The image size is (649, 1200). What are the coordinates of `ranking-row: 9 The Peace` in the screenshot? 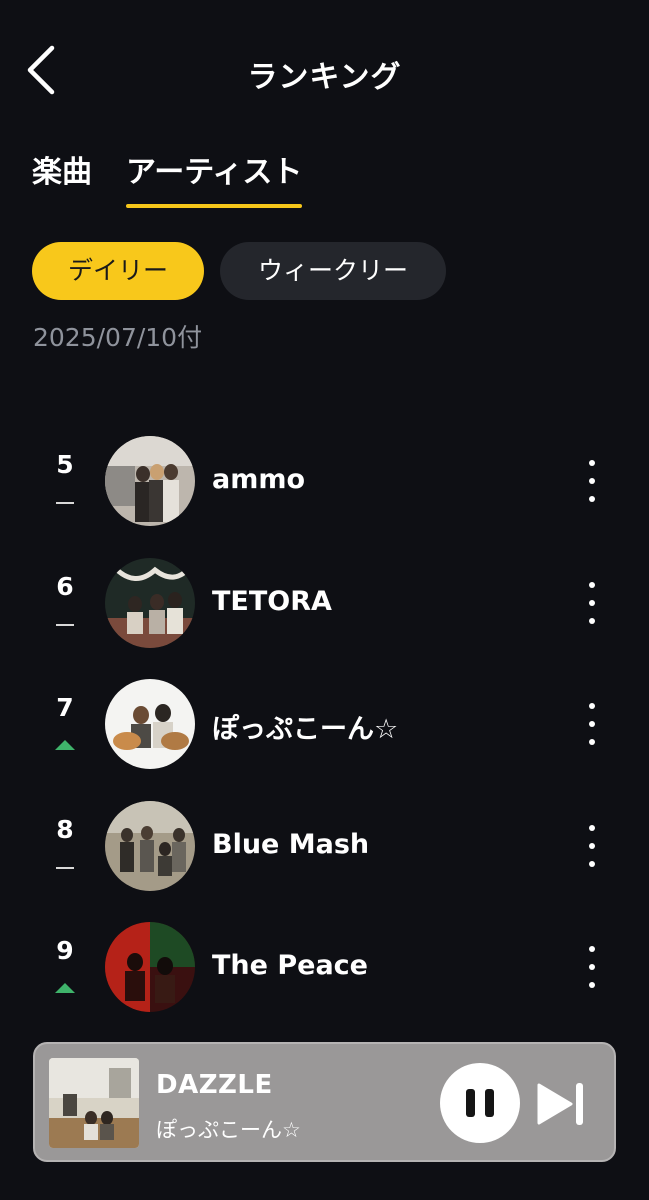 It's located at (324, 967).